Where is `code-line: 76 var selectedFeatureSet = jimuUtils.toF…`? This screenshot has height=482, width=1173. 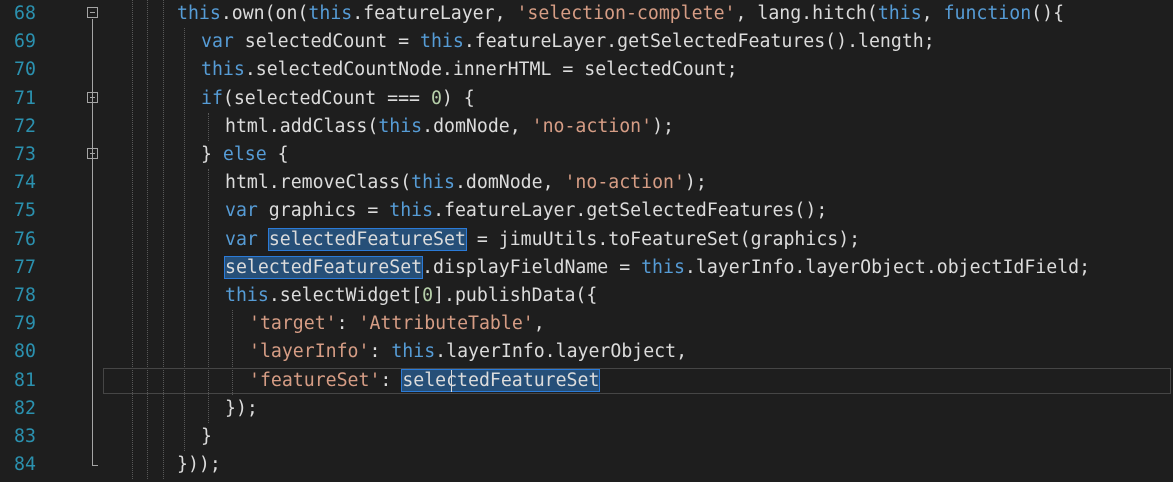
code-line: 76 var selectedFeatureSet = jimuUtils.toF… is located at coordinates (586, 240).